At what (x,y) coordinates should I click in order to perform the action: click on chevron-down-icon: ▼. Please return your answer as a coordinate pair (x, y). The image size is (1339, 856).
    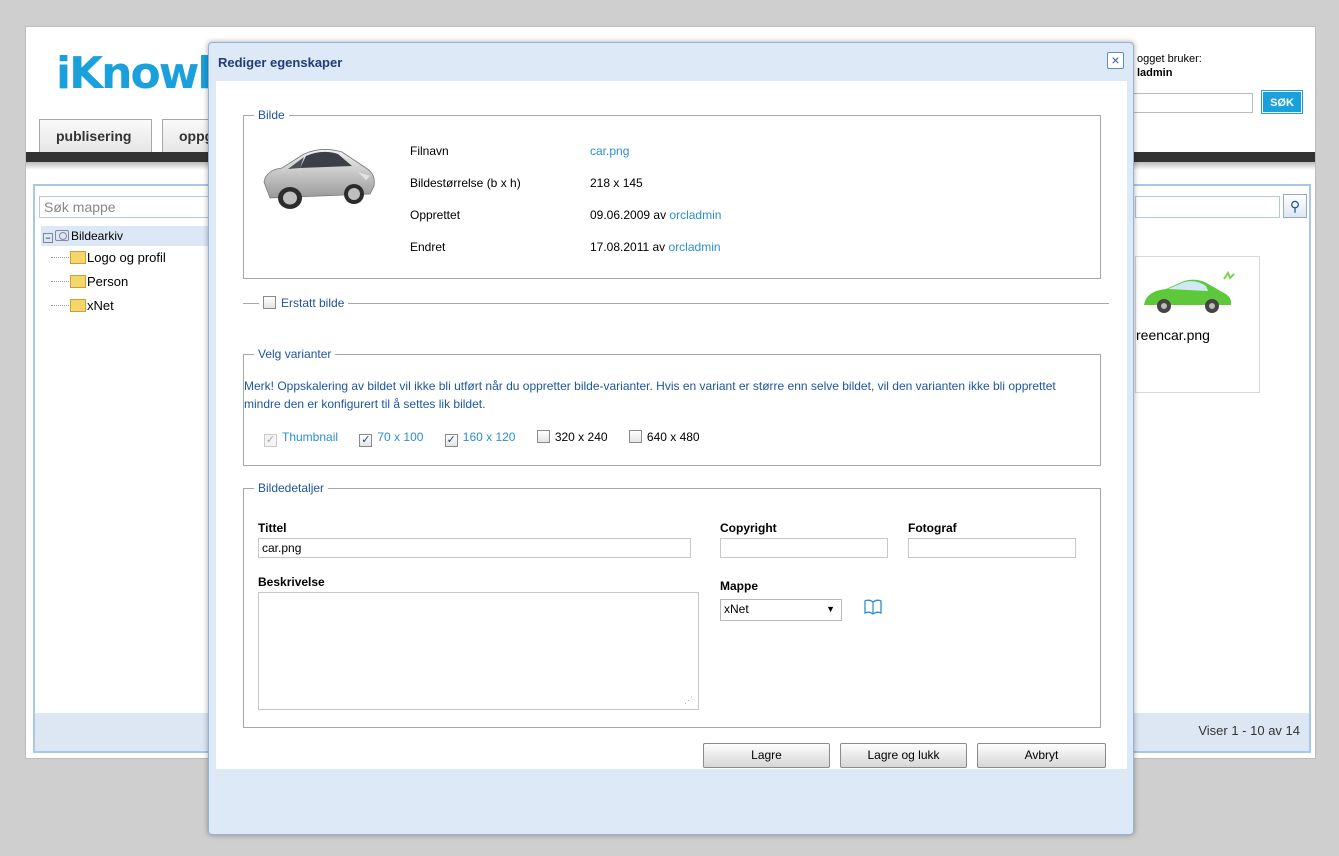
    Looking at the image, I should click on (830, 609).